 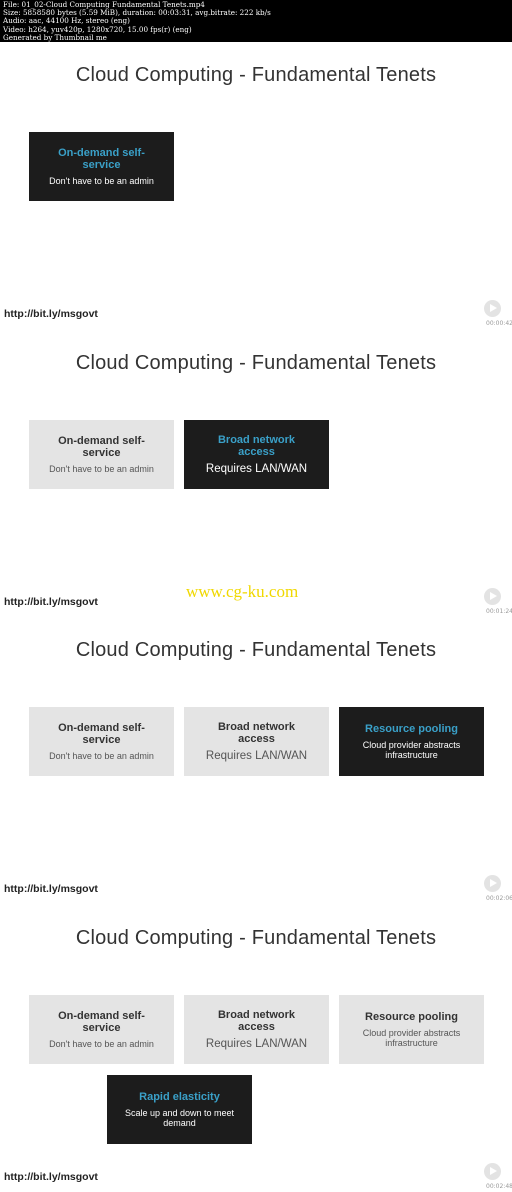 What do you see at coordinates (55, 37) in the screenshot?
I see `generator-line: Generated by Thumbnail me` at bounding box center [55, 37].